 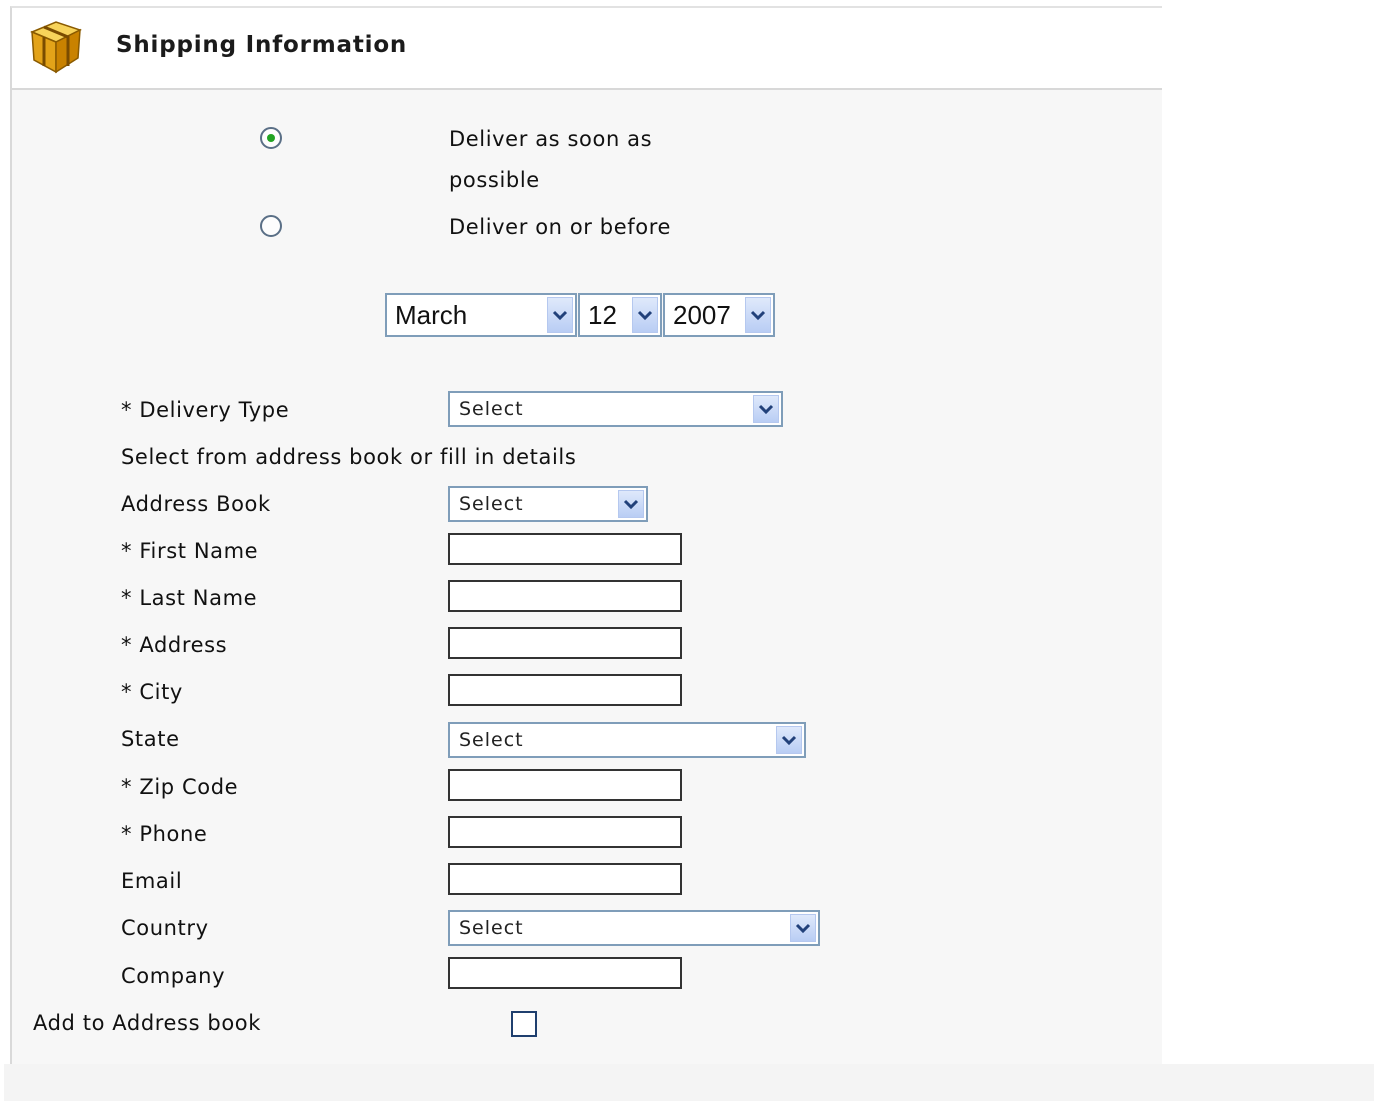 I want to click on first-name-field, so click(x=565, y=549).